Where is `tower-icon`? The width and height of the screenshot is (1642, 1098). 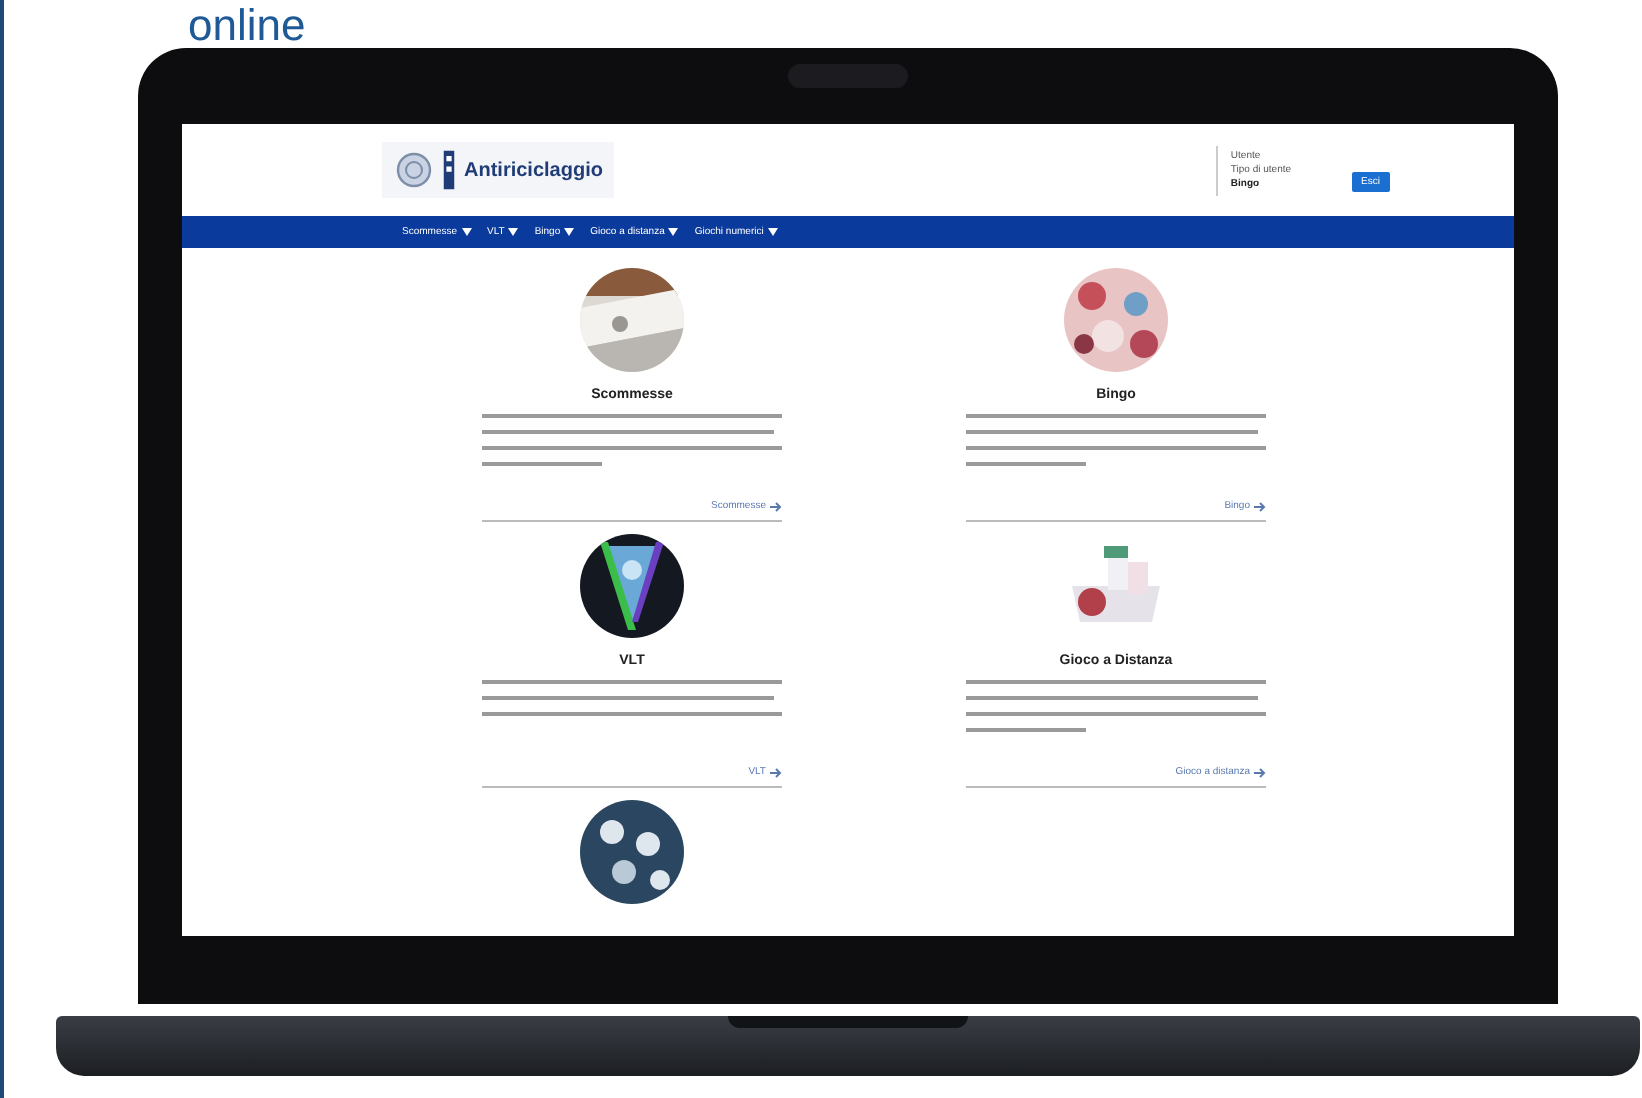 tower-icon is located at coordinates (449, 170).